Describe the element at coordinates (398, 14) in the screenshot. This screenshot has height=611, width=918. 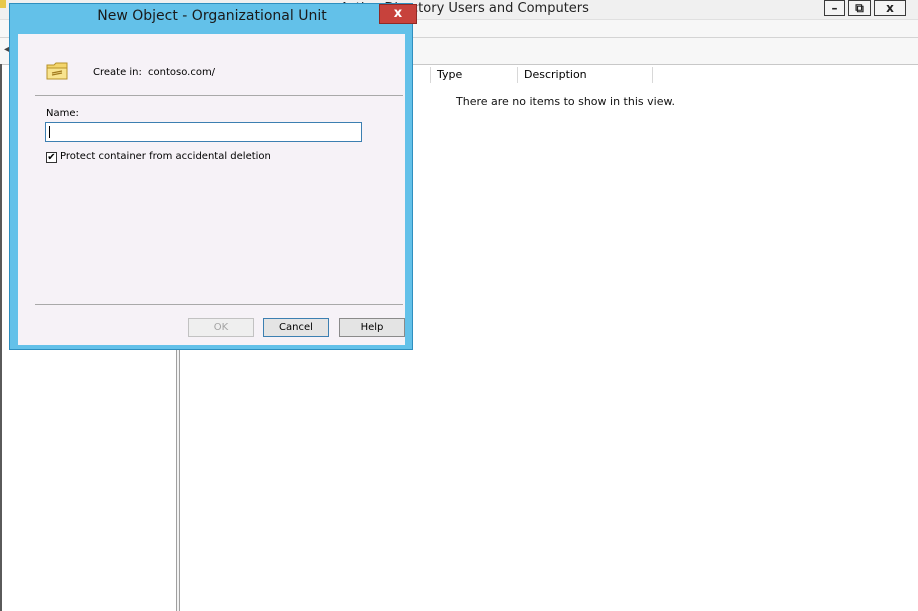
I see `dialog-close-button: x` at that location.